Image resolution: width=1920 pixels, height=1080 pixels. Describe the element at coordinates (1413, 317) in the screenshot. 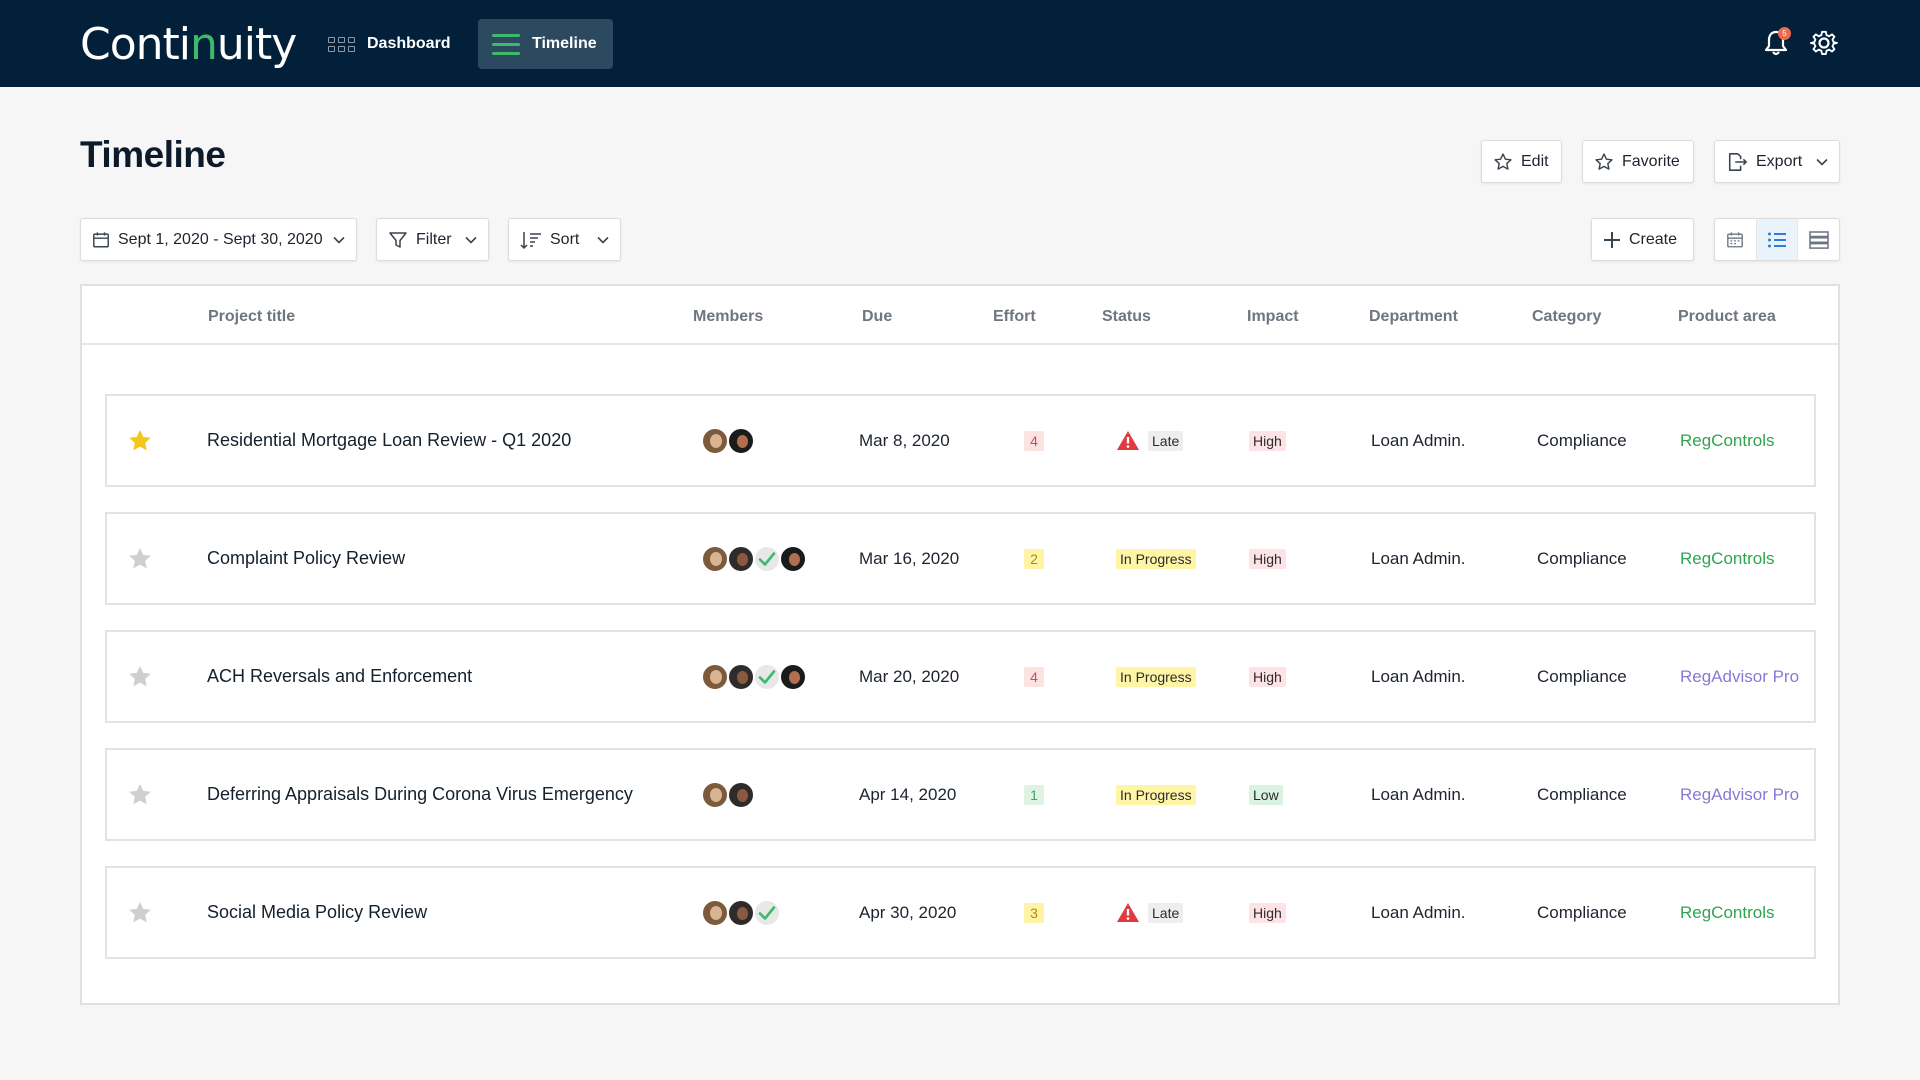

I see `column-header-department: Department` at that location.